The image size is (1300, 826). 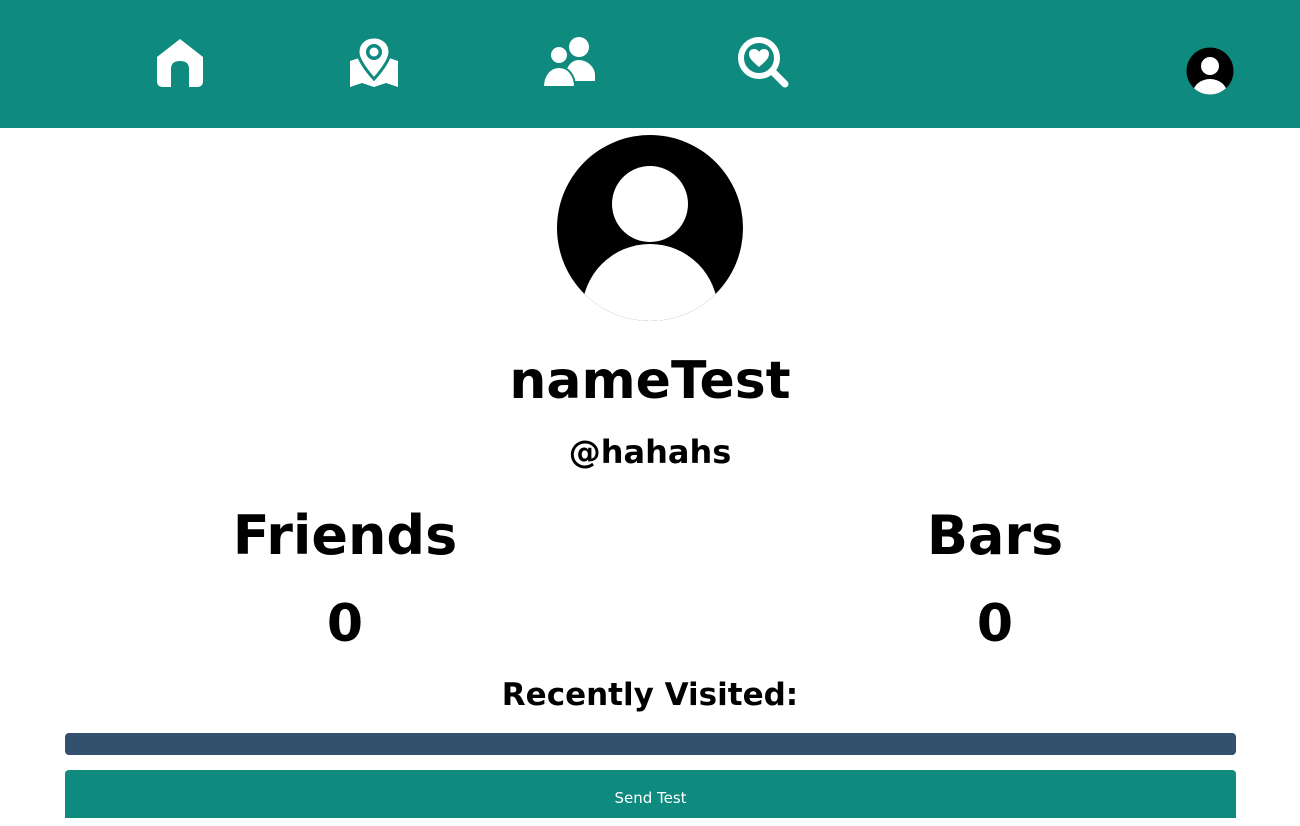 I want to click on friends-count: 0, so click(x=345, y=624).